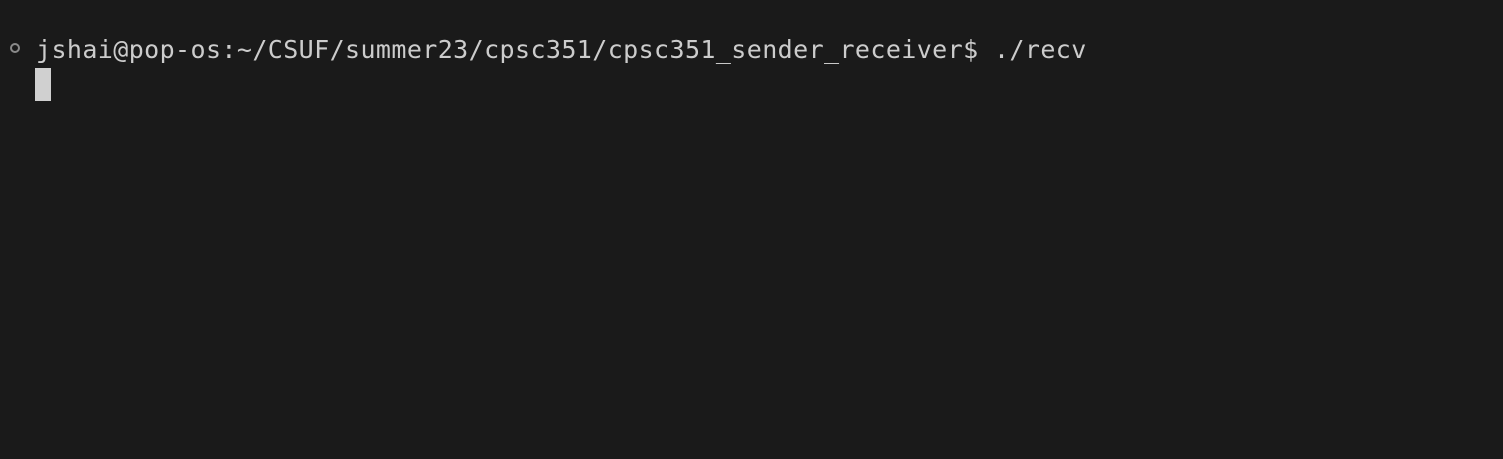  Describe the element at coordinates (43, 84) in the screenshot. I see `terminal-cursor` at that location.